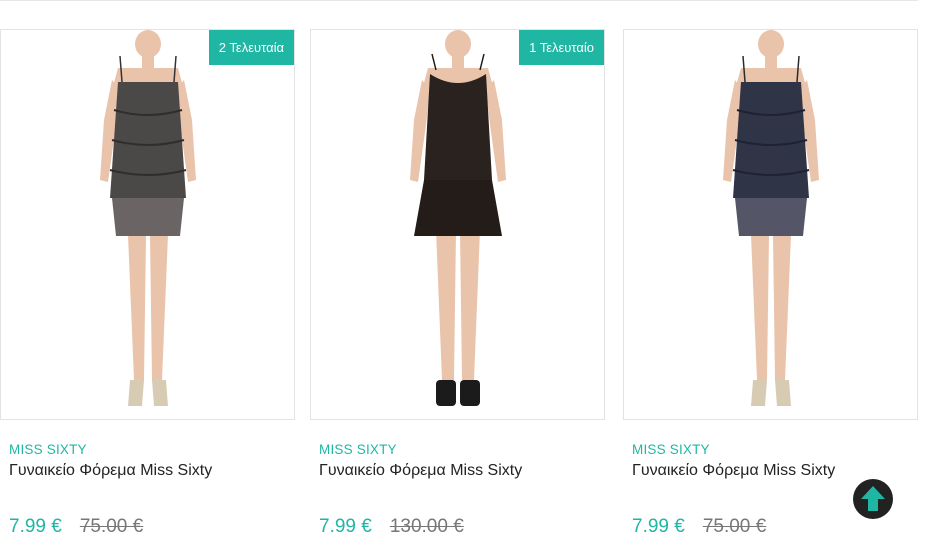 This screenshot has height=538, width=931. Describe the element at coordinates (251, 47) in the screenshot. I see `stock-badge: 2 Τελευταία` at that location.